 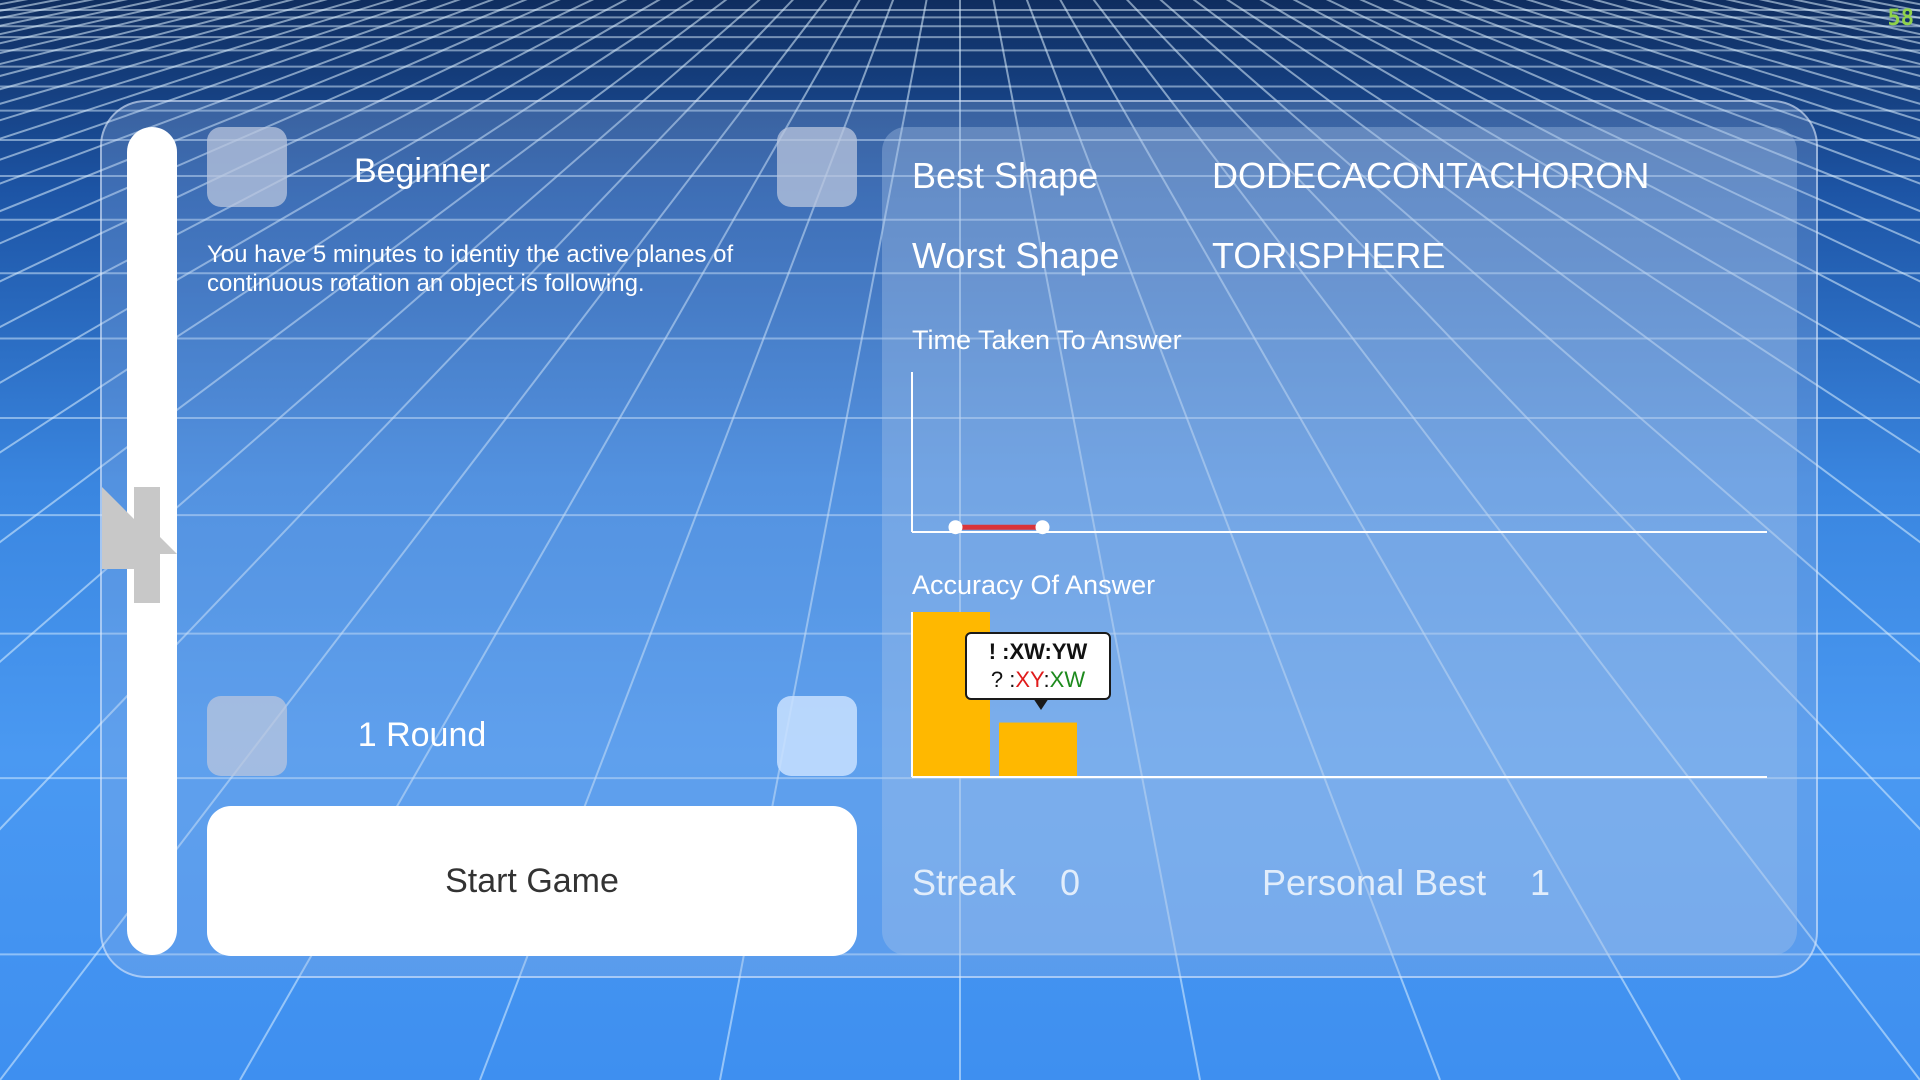 What do you see at coordinates (247, 736) in the screenshot?
I see `rounds-decrease-button` at bounding box center [247, 736].